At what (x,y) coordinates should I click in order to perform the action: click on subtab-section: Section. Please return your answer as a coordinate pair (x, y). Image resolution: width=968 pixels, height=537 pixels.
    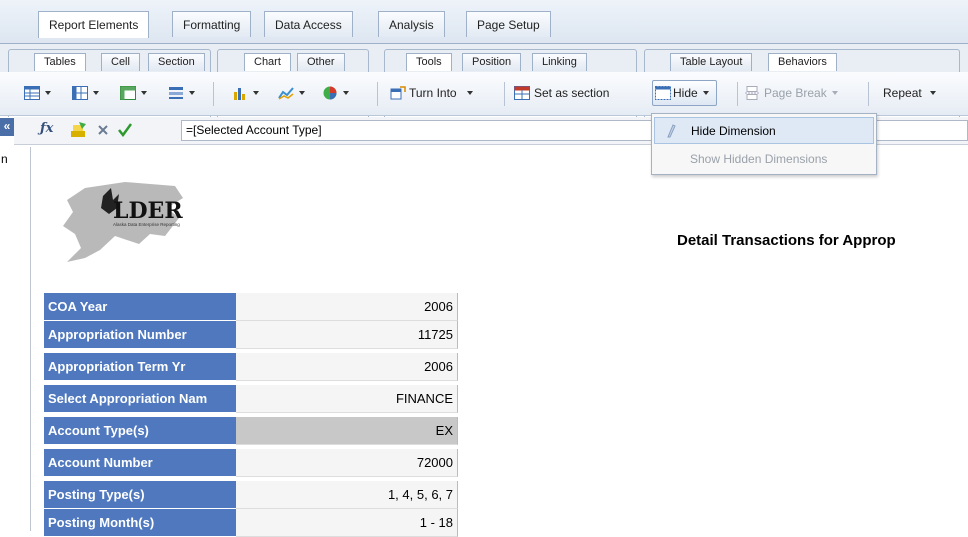
    Looking at the image, I should click on (176, 62).